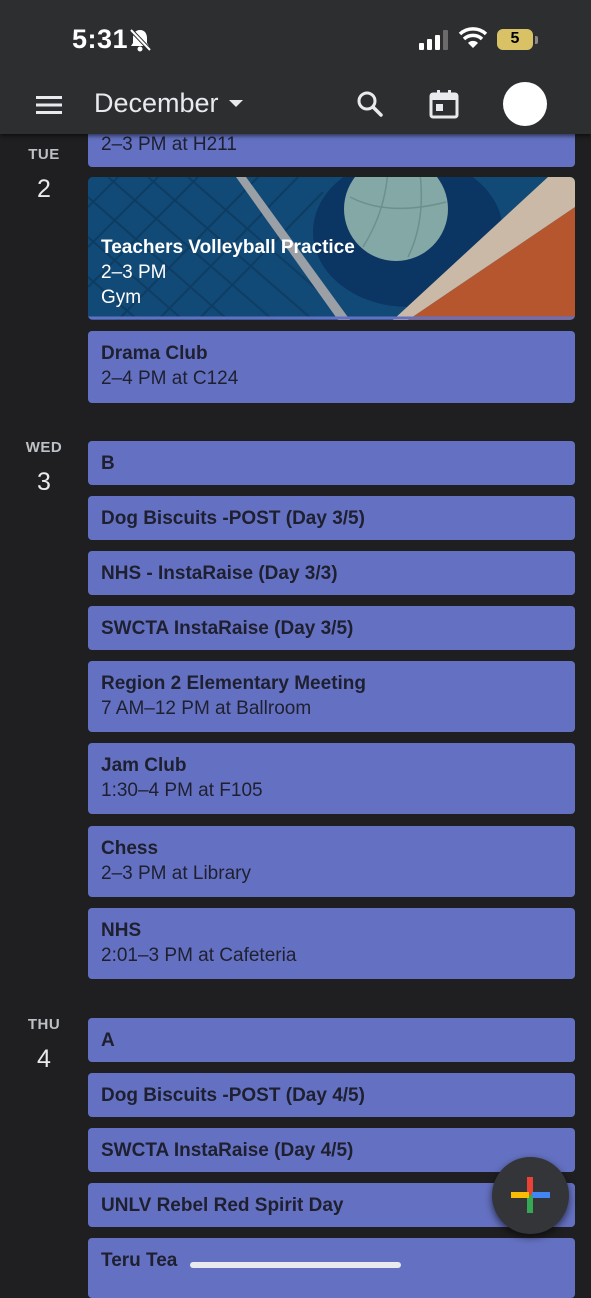 The image size is (591, 1298). I want to click on event-card: SWCTA InstaRaise (Day 3/5), so click(331, 628).